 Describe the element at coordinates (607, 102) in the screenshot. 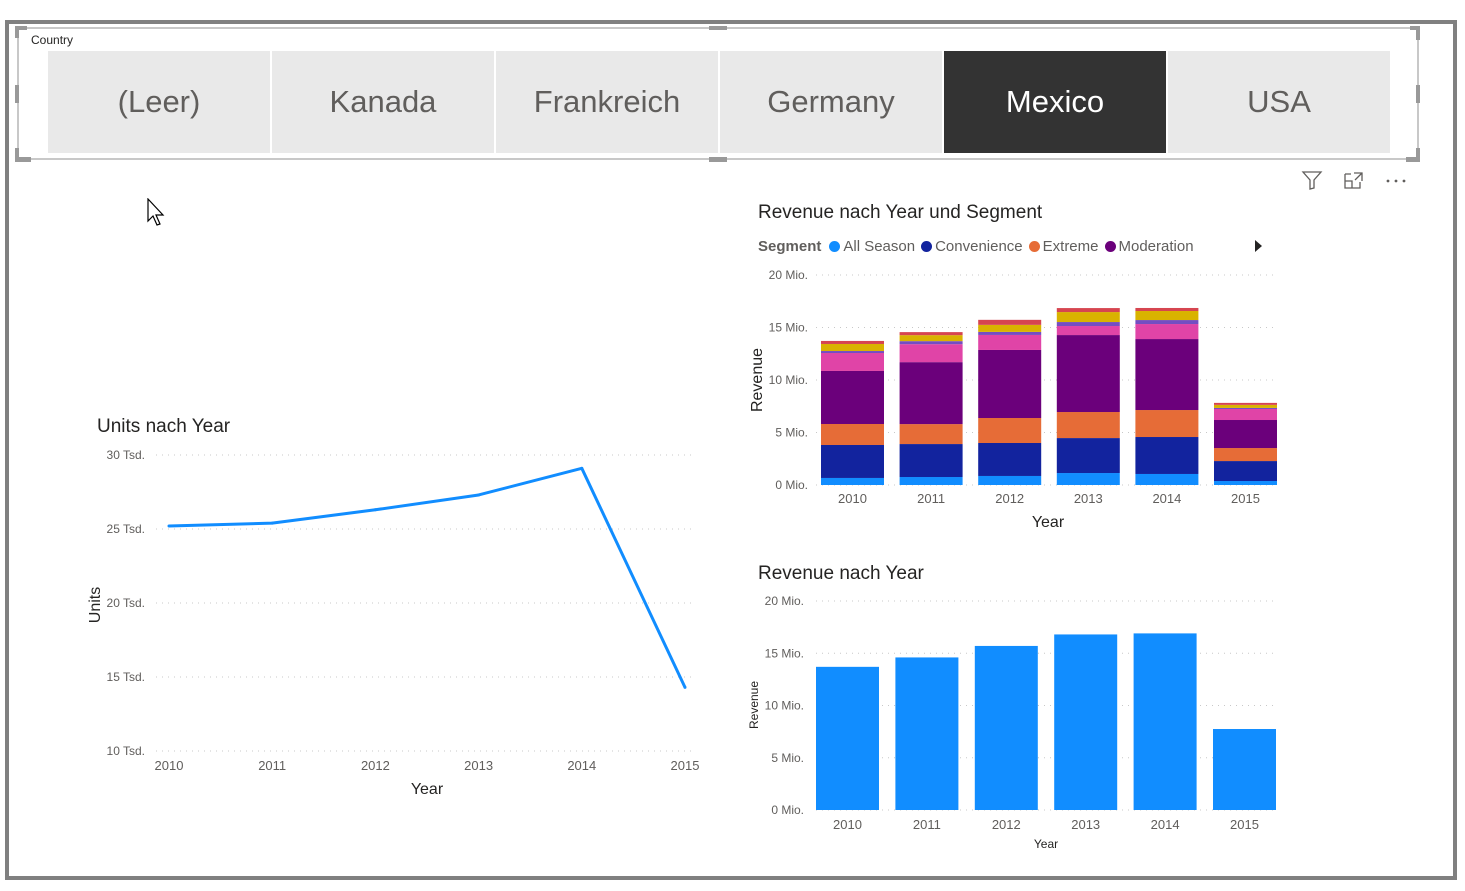

I see `slicer-tile-frankreich: Frankreich` at that location.